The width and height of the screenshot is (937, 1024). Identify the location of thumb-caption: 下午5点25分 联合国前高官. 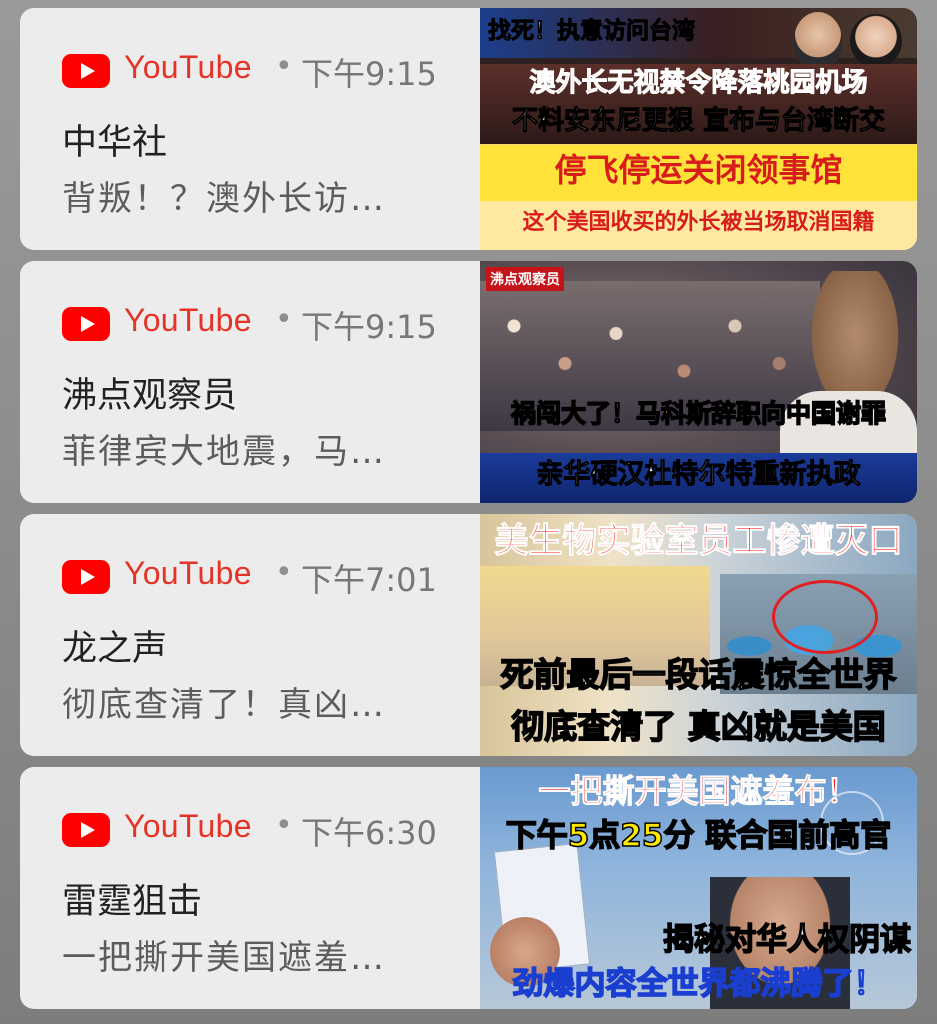
(698, 836).